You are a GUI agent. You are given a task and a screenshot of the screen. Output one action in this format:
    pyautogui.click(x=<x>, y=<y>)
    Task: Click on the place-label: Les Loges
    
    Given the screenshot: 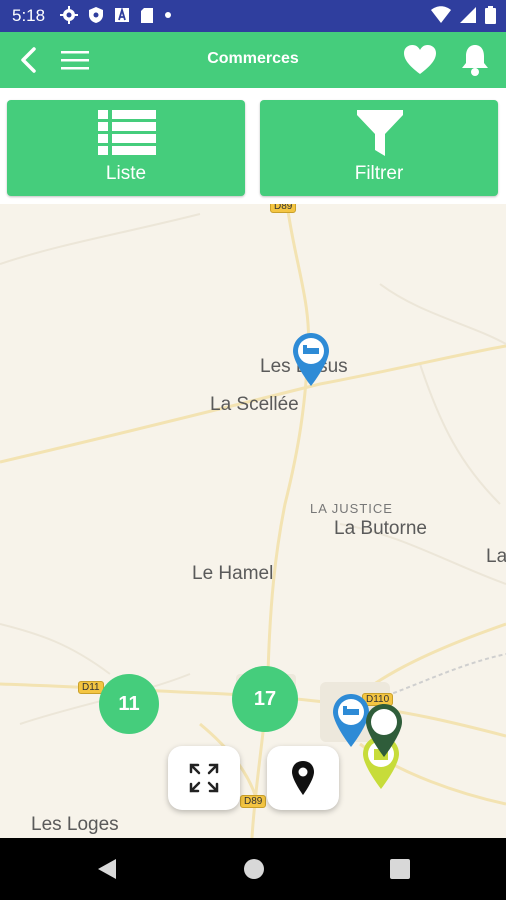 What is the action you would take?
    pyautogui.click(x=75, y=824)
    